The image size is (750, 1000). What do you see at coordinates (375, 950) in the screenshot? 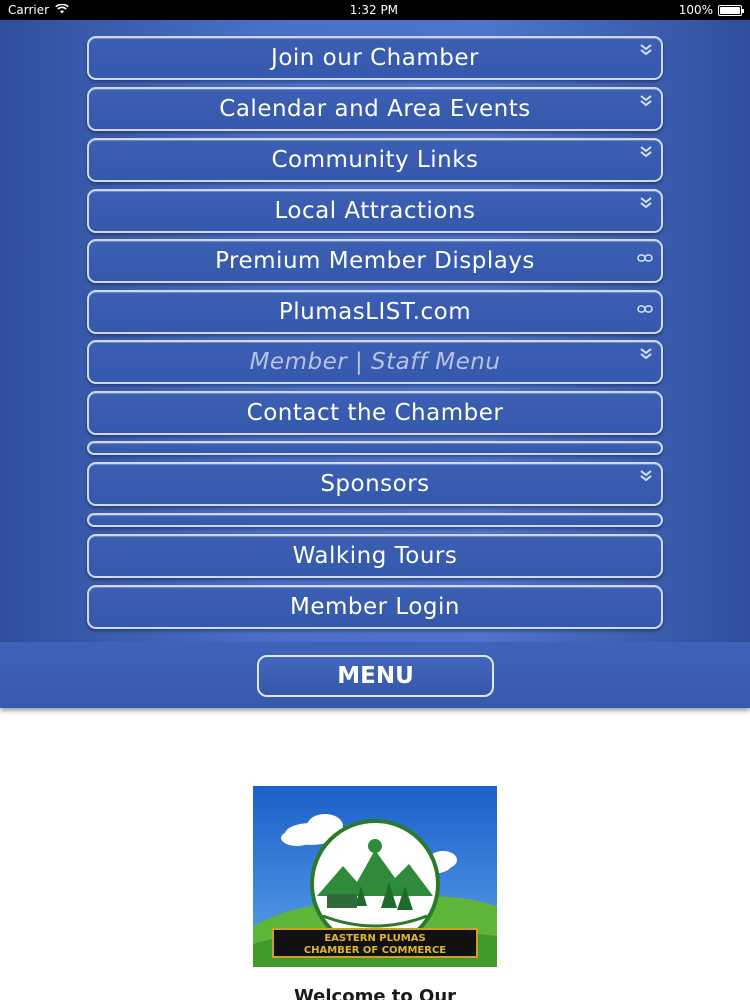
I see `logo-line2: CHAMBER OF COMMERCE` at bounding box center [375, 950].